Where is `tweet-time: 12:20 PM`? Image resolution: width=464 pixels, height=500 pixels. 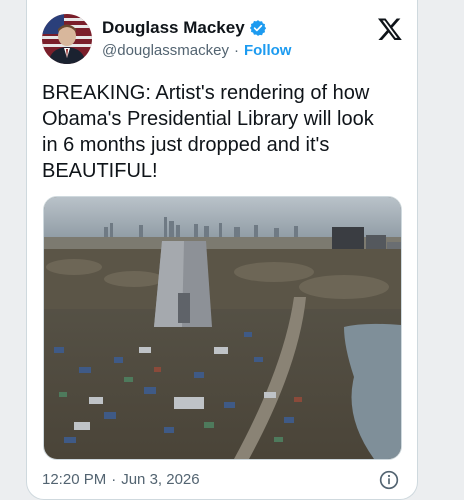 tweet-time: 12:20 PM is located at coordinates (74, 479).